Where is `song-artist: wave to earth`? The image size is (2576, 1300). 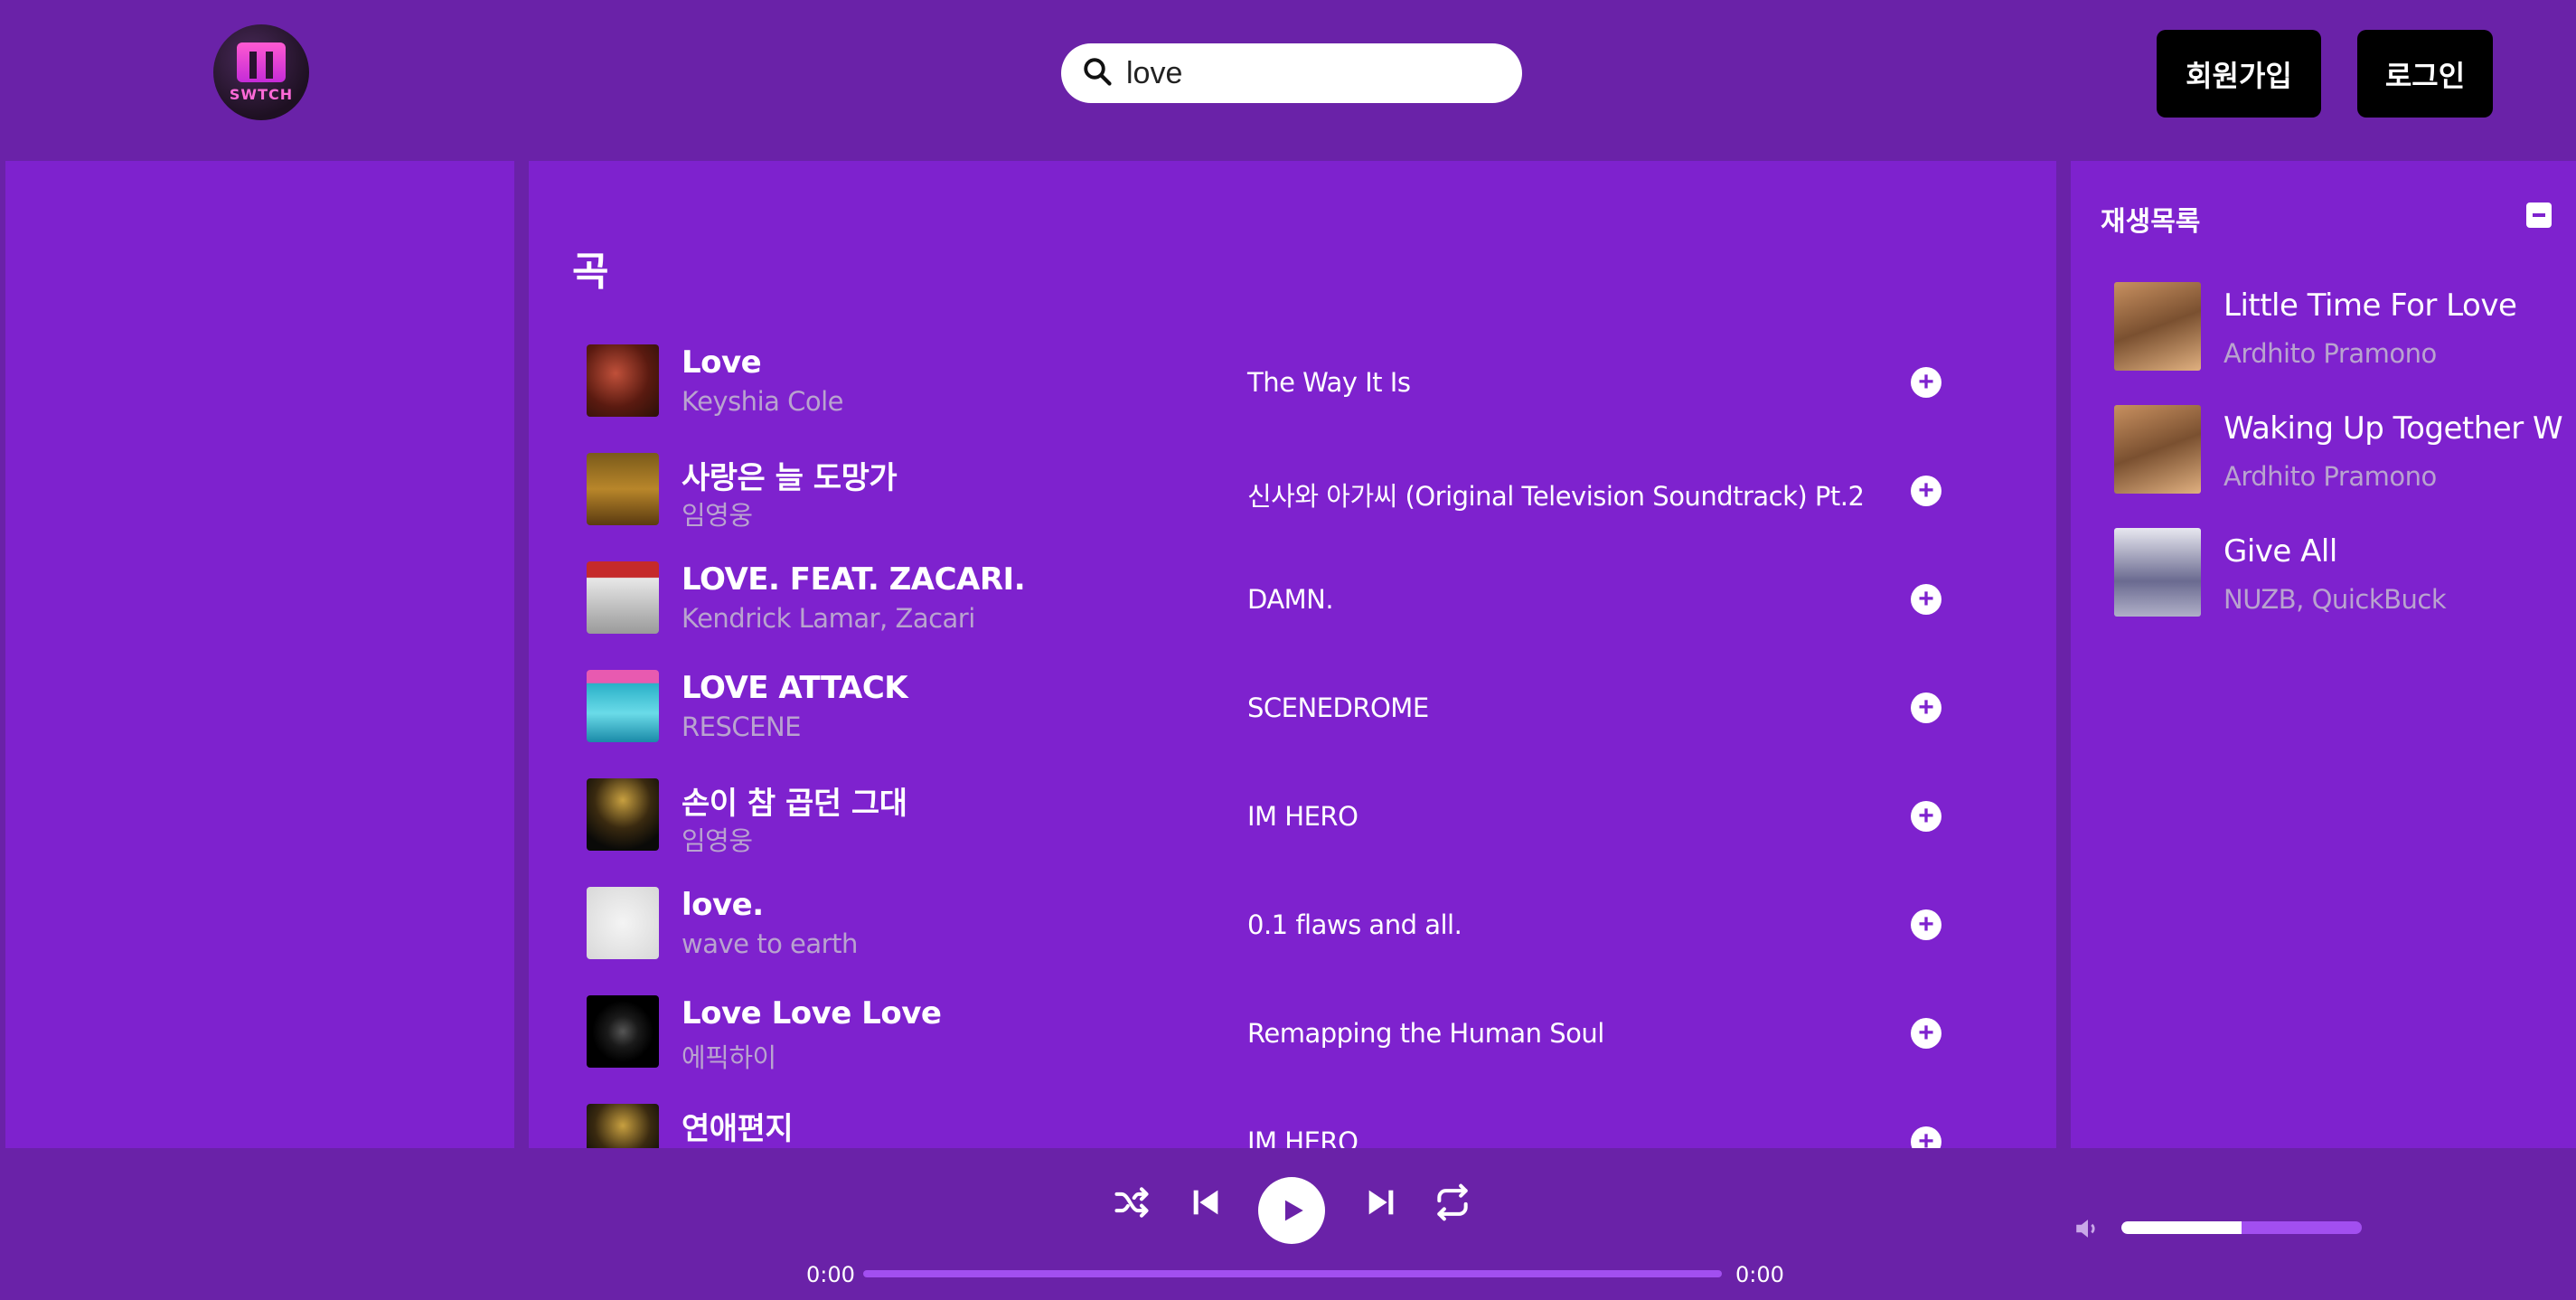 song-artist: wave to earth is located at coordinates (770, 943).